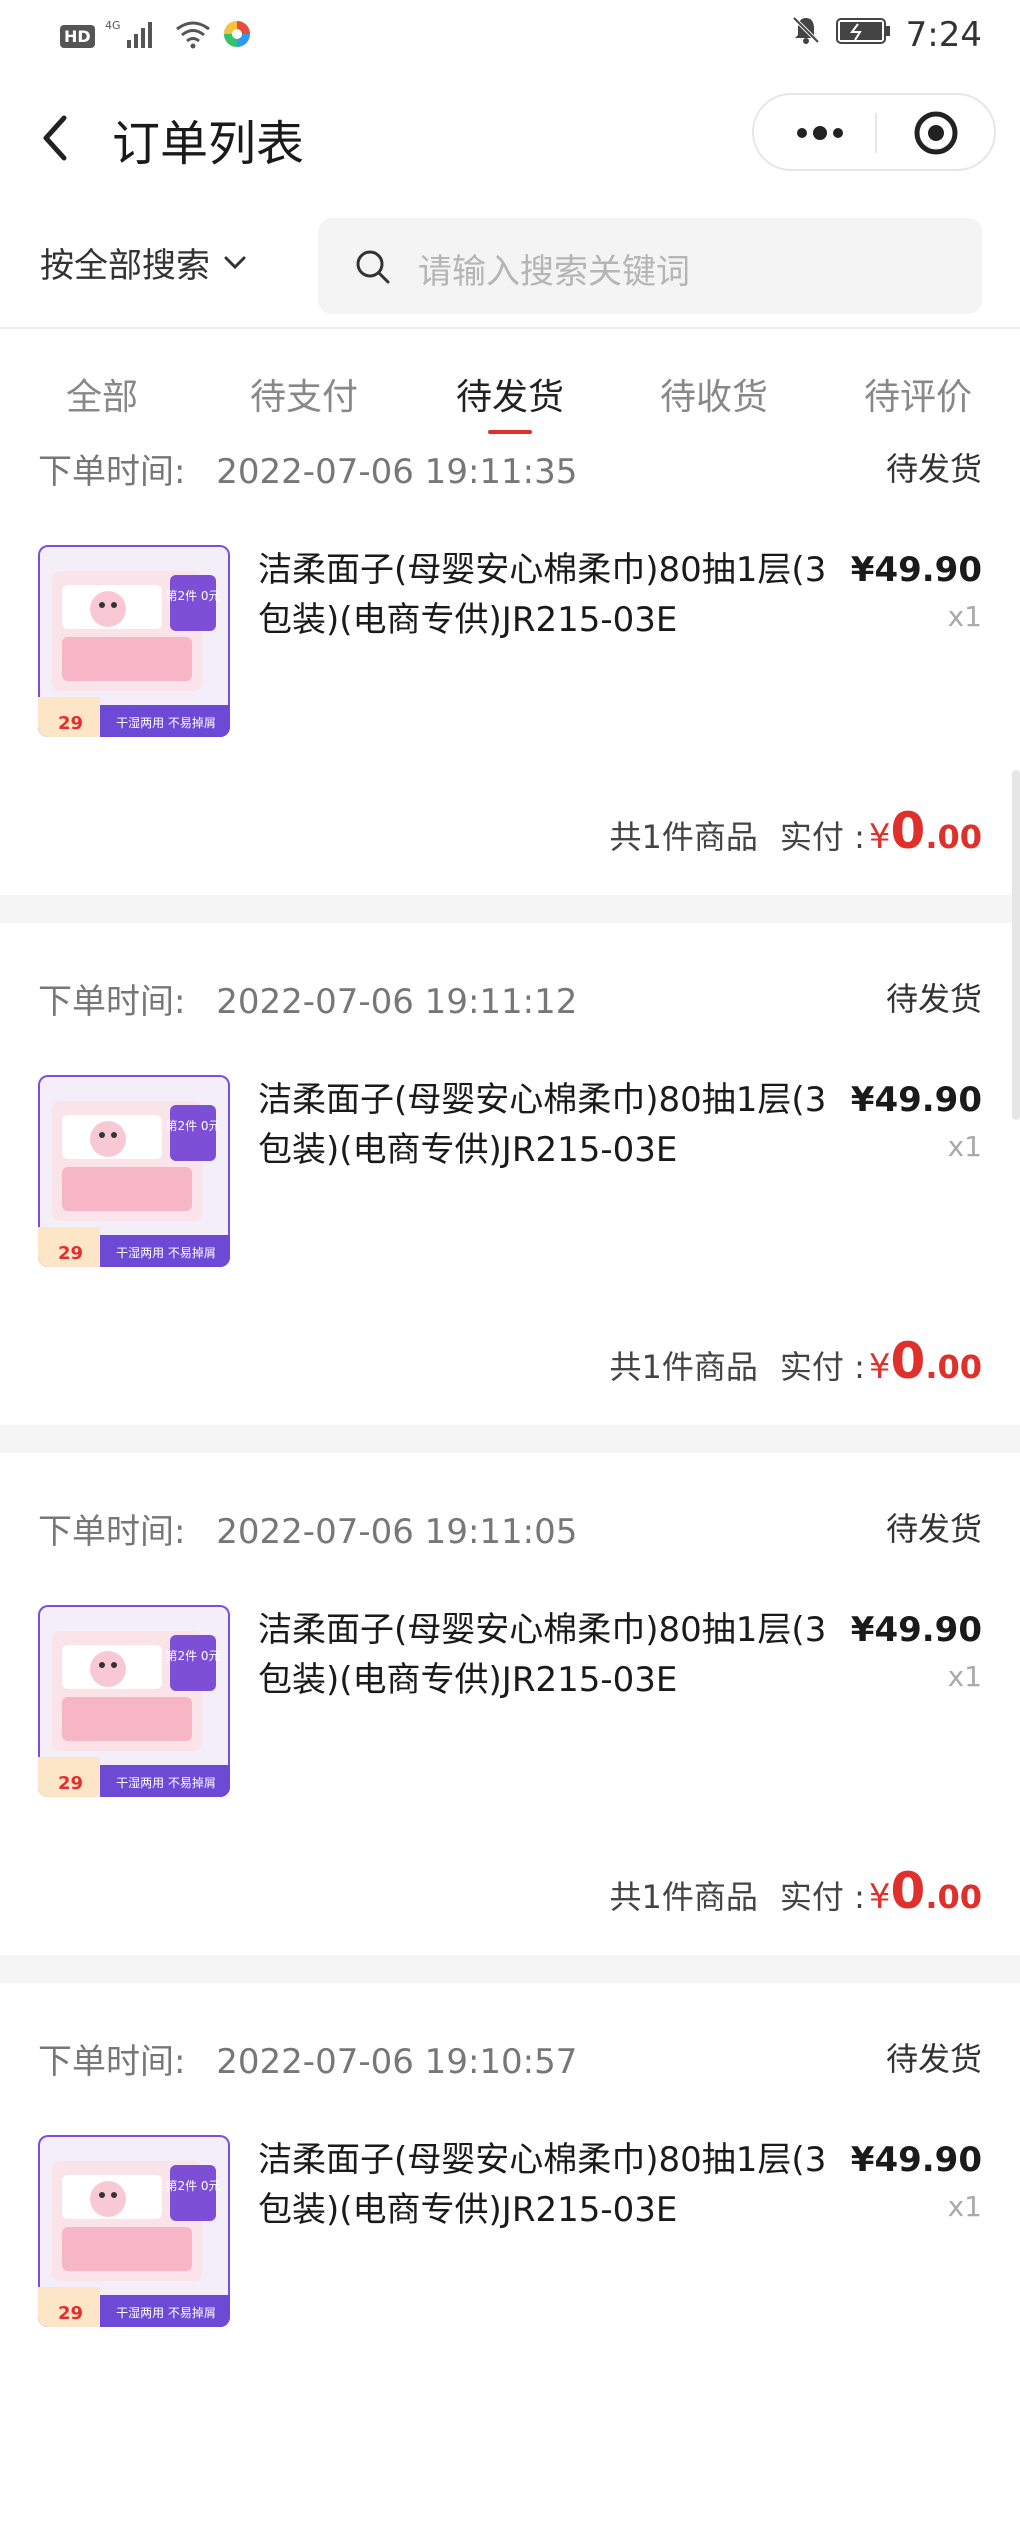 The height and width of the screenshot is (2530, 1020). Describe the element at coordinates (55, 138) in the screenshot. I see `chevron-left-icon` at that location.